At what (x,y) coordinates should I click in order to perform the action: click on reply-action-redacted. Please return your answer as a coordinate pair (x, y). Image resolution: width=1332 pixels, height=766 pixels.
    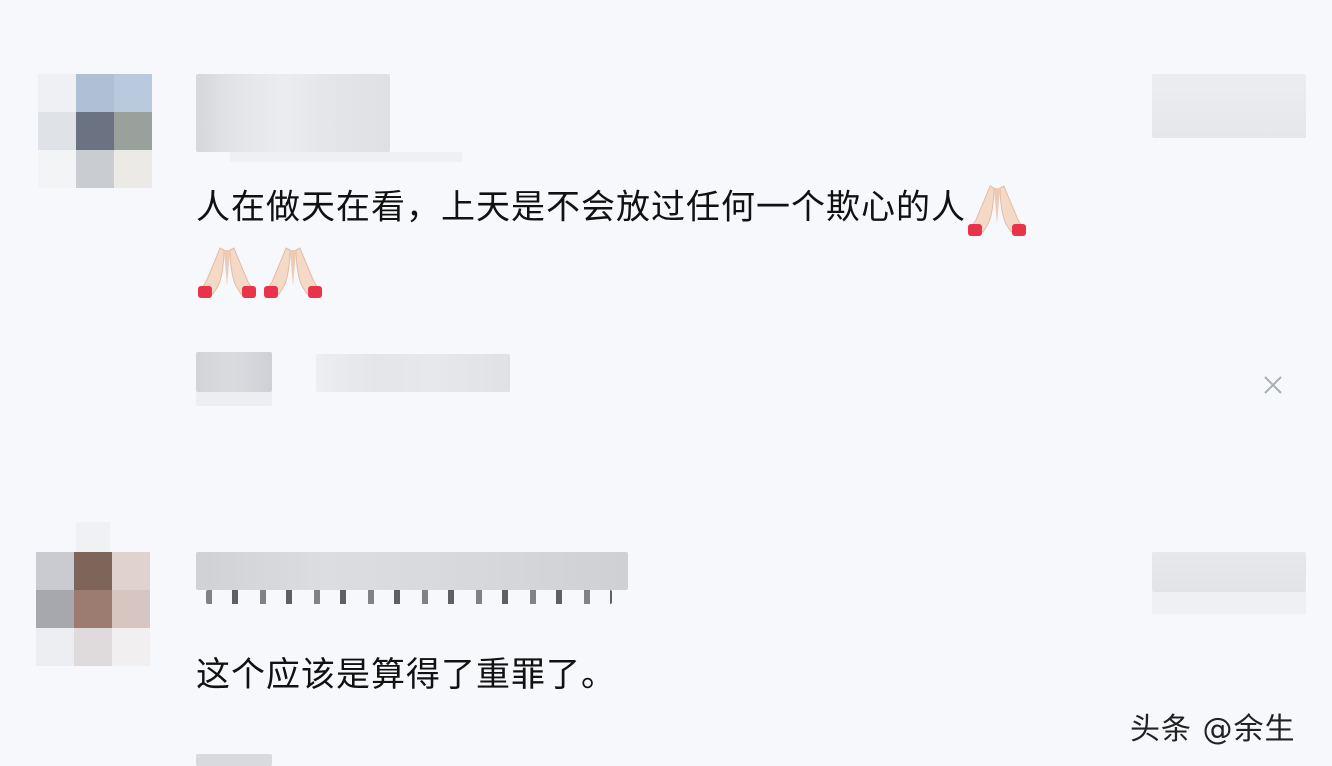
    Looking at the image, I should click on (234, 372).